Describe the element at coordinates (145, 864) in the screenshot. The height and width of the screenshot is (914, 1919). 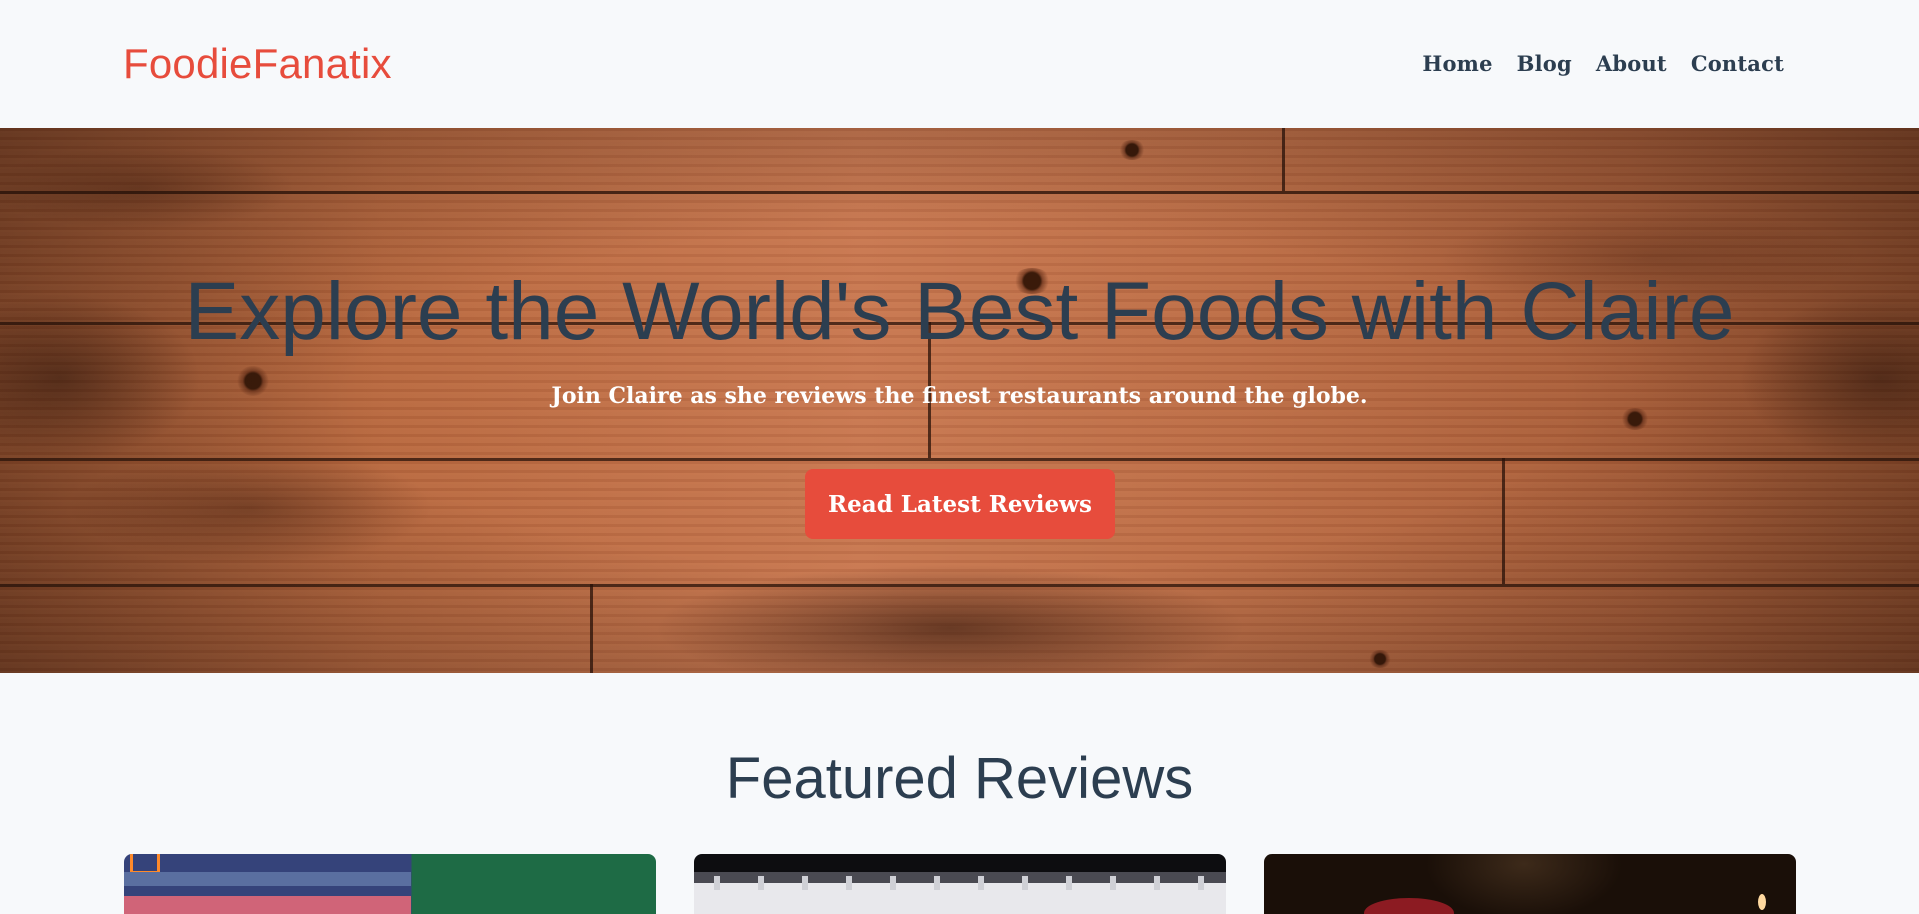
I see `neon-sign-detail` at that location.